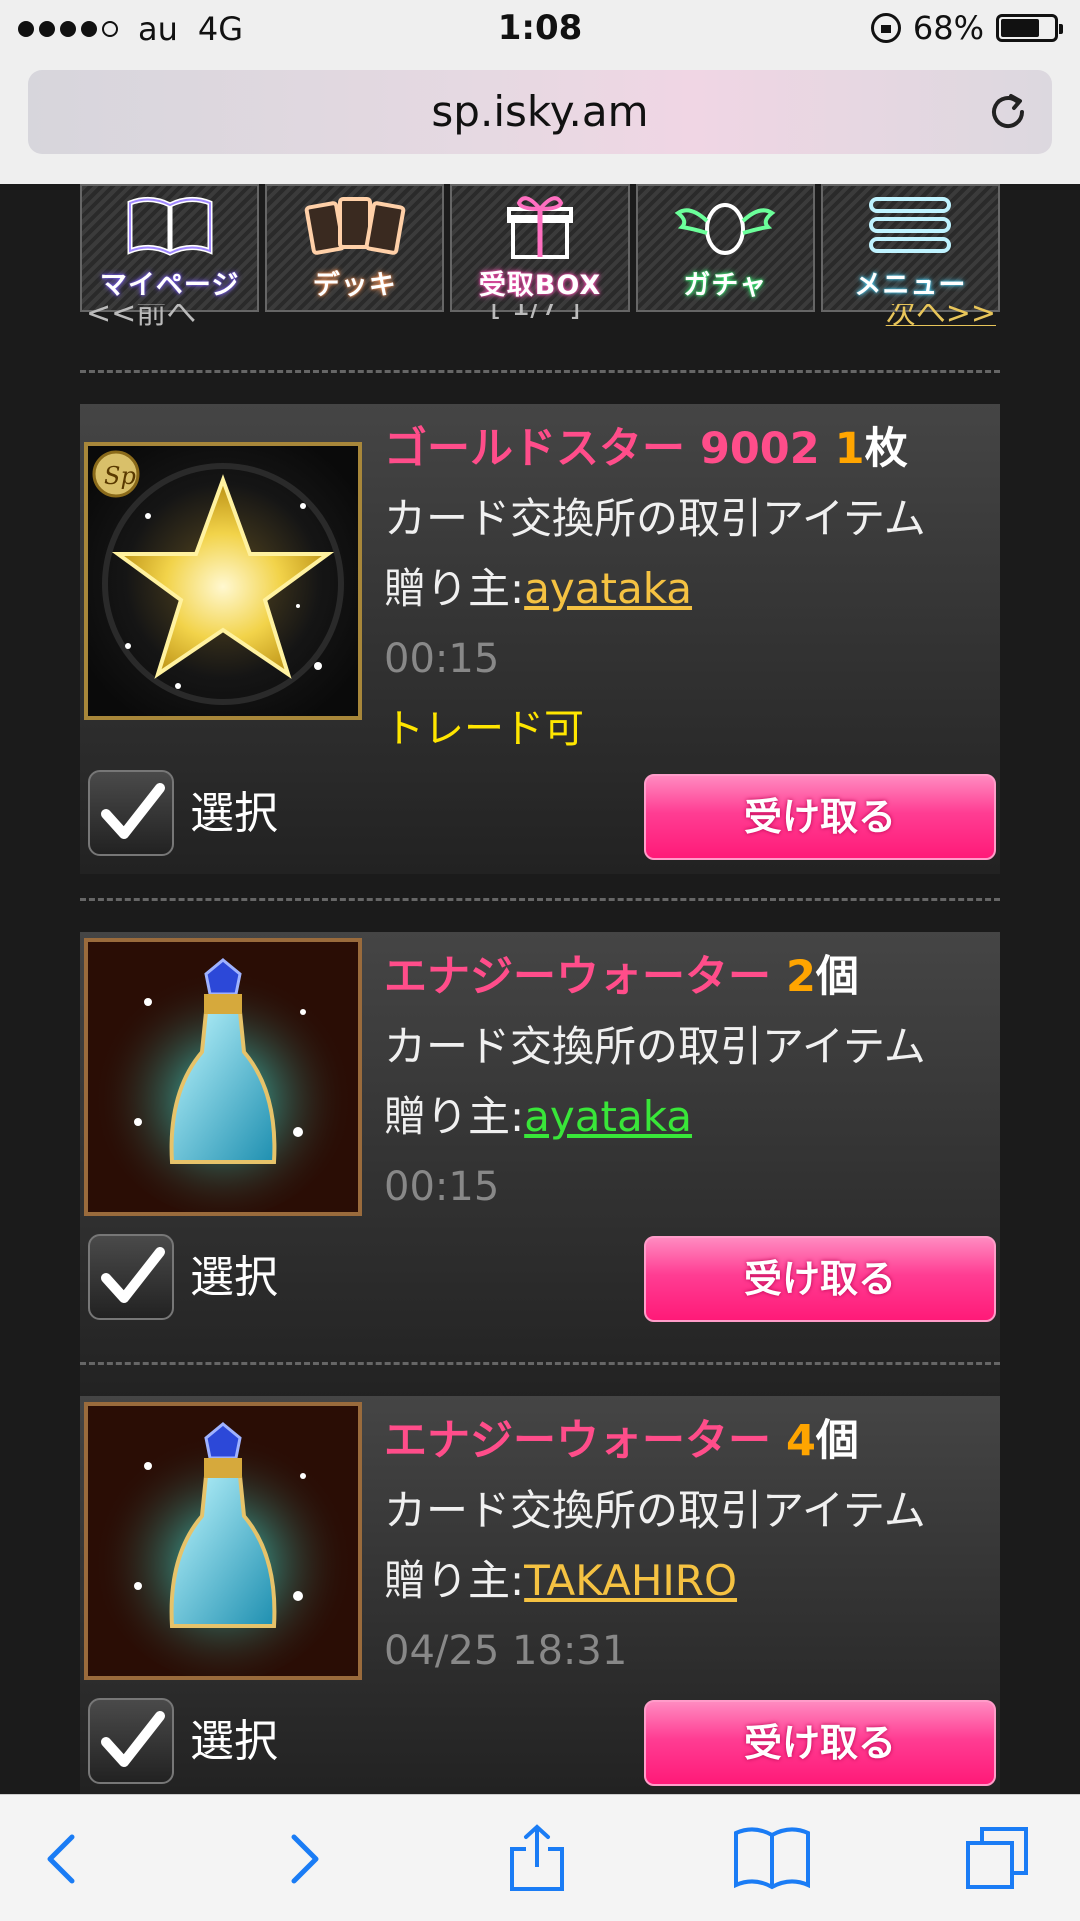 The height and width of the screenshot is (1921, 1080). Describe the element at coordinates (355, 226) in the screenshot. I see `cards-icon` at that location.